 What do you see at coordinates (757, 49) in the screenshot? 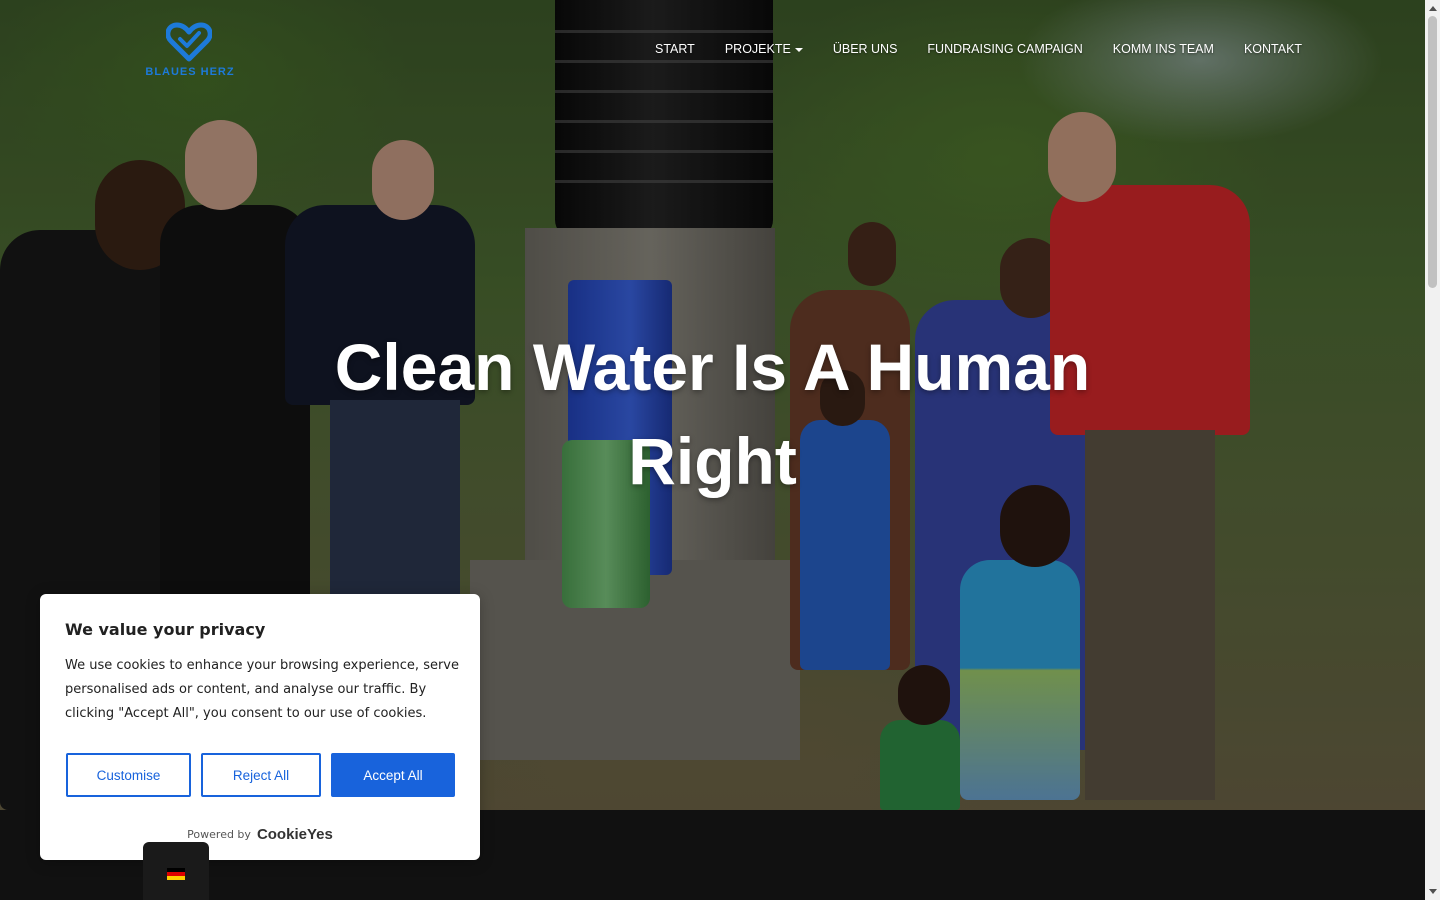
I see `nav-item-label: PROJEKTE` at bounding box center [757, 49].